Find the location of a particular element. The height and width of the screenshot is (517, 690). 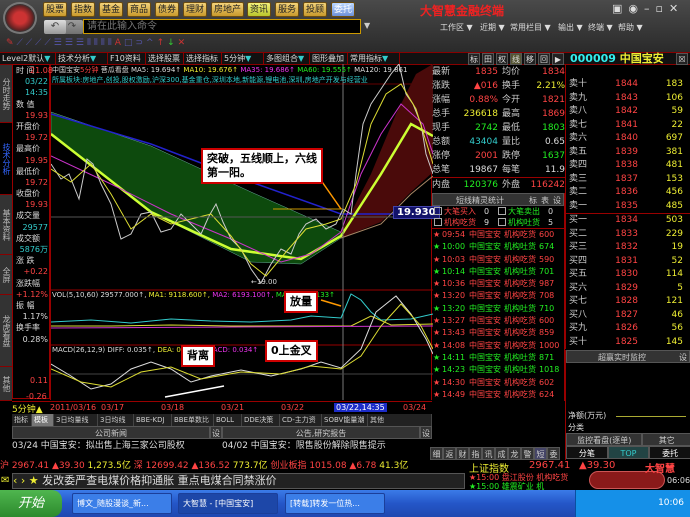

announcements-settings: 设 is located at coordinates (426, 432).